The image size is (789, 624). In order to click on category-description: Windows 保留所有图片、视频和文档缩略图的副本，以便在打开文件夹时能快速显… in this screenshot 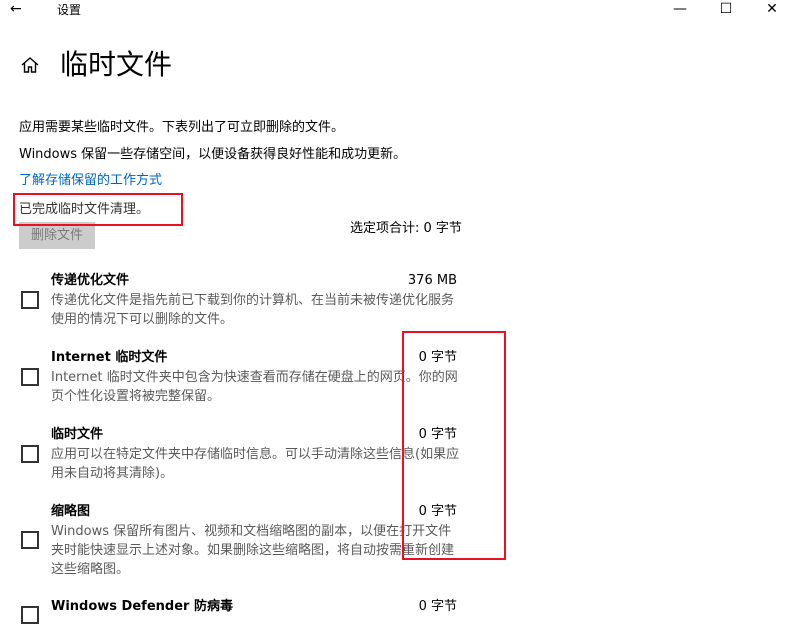, I will do `click(253, 550)`.